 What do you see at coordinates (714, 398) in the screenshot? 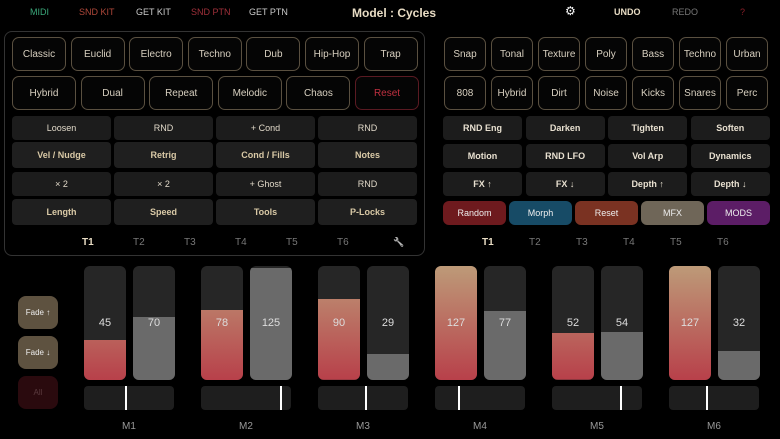
I see `slider-m6` at bounding box center [714, 398].